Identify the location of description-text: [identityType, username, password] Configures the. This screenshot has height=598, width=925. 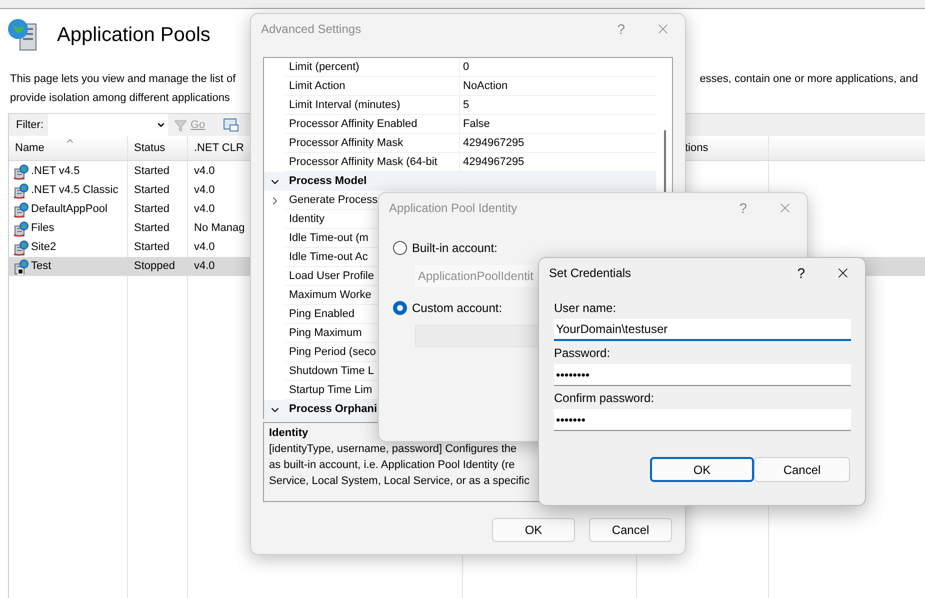
(393, 449).